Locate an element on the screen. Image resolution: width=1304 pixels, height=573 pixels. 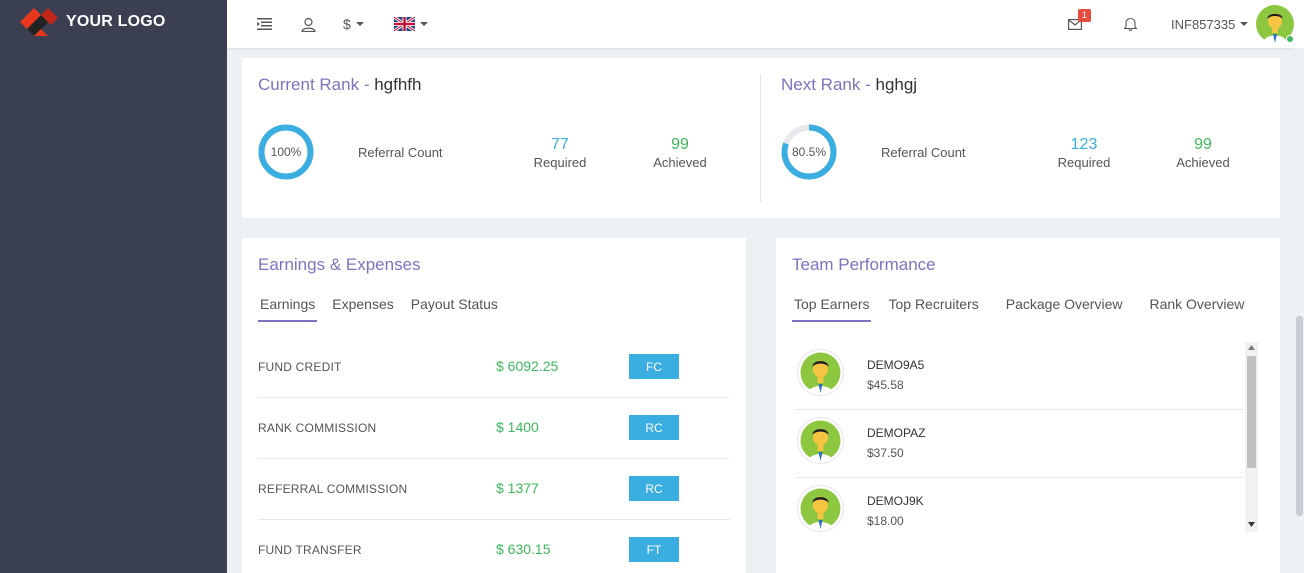
current-required-label: Required is located at coordinates (560, 162).